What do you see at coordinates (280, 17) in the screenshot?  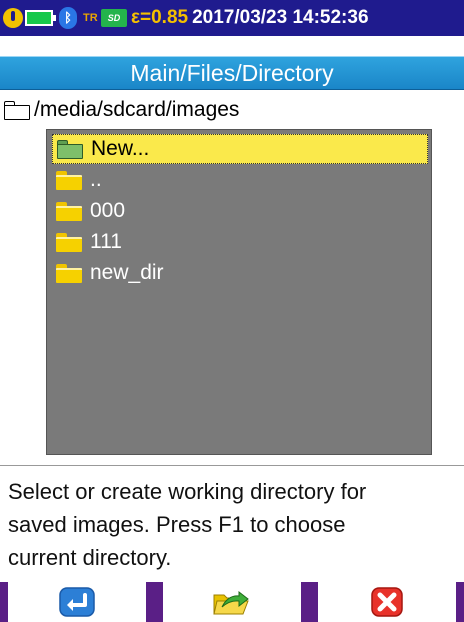 I see `datetime: 2017/03/23 14:52:36` at bounding box center [280, 17].